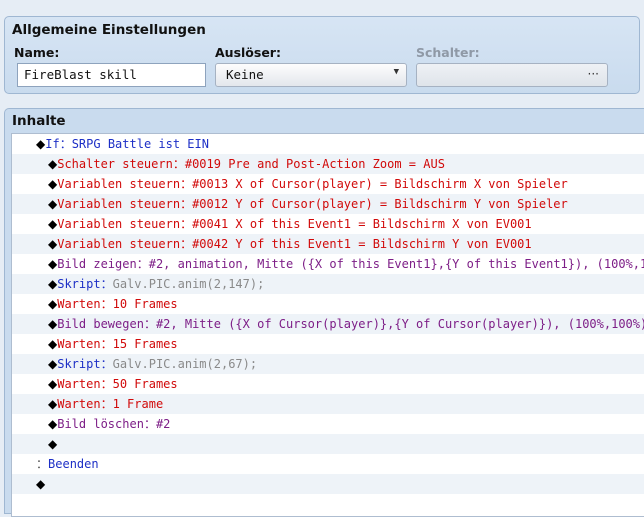 This screenshot has width=644, height=517. Describe the element at coordinates (73, 464) in the screenshot. I see `command-parameters: Beenden` at that location.